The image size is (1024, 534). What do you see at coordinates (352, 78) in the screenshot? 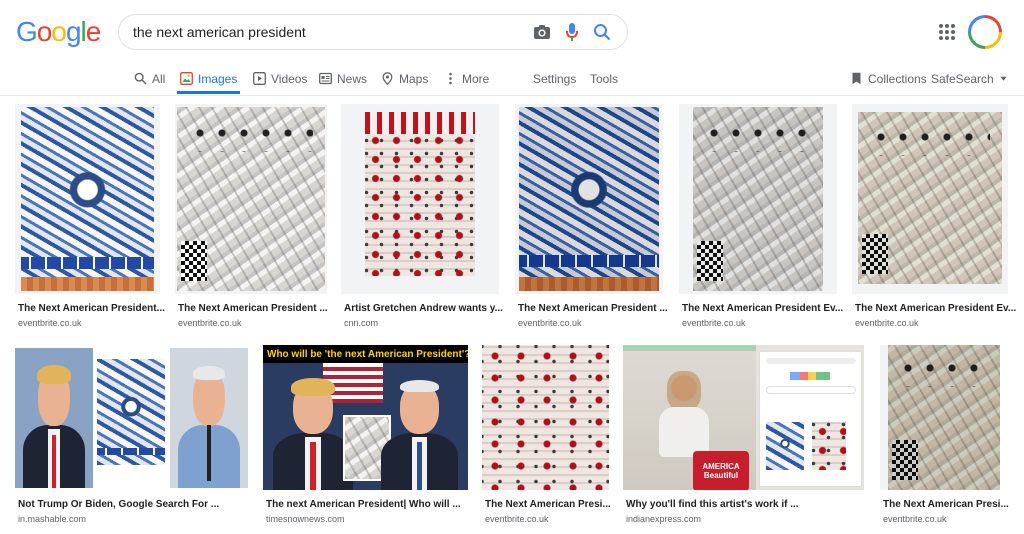
I see `tab-news-label: News` at bounding box center [352, 78].